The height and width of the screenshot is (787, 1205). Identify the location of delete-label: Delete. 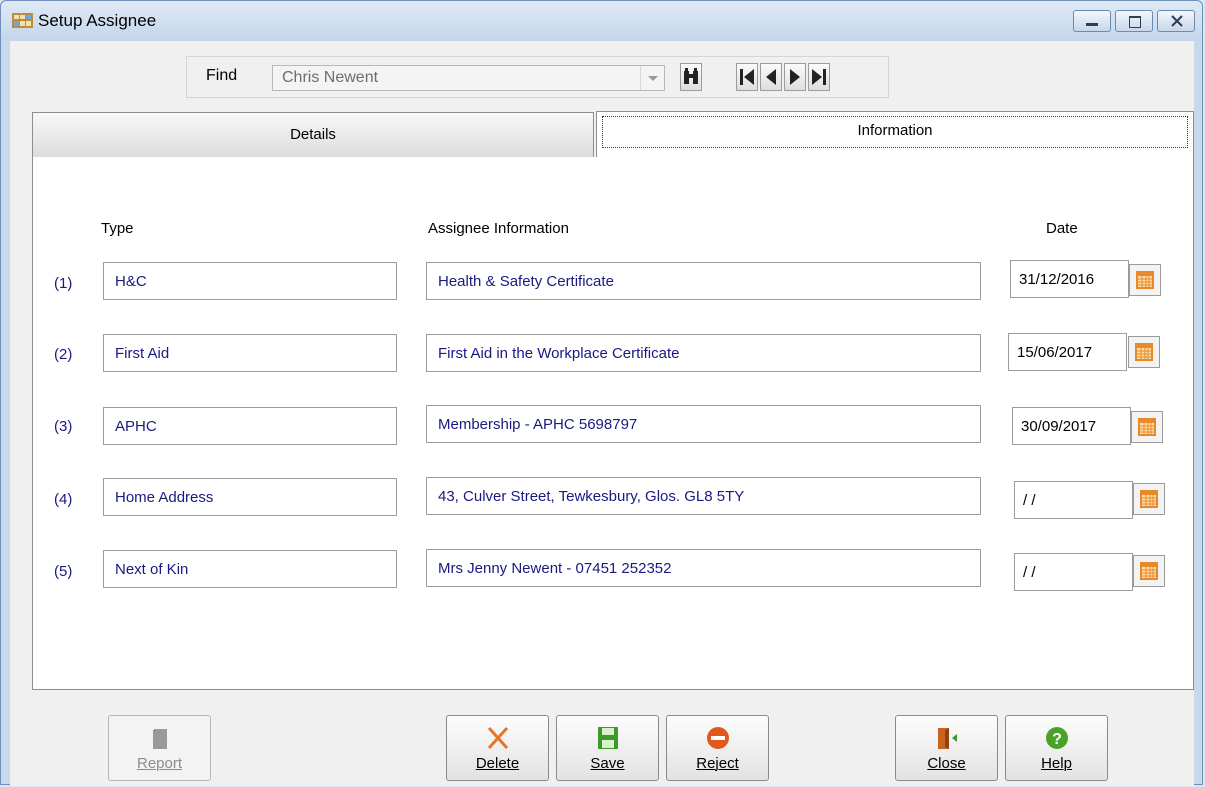
(497, 763).